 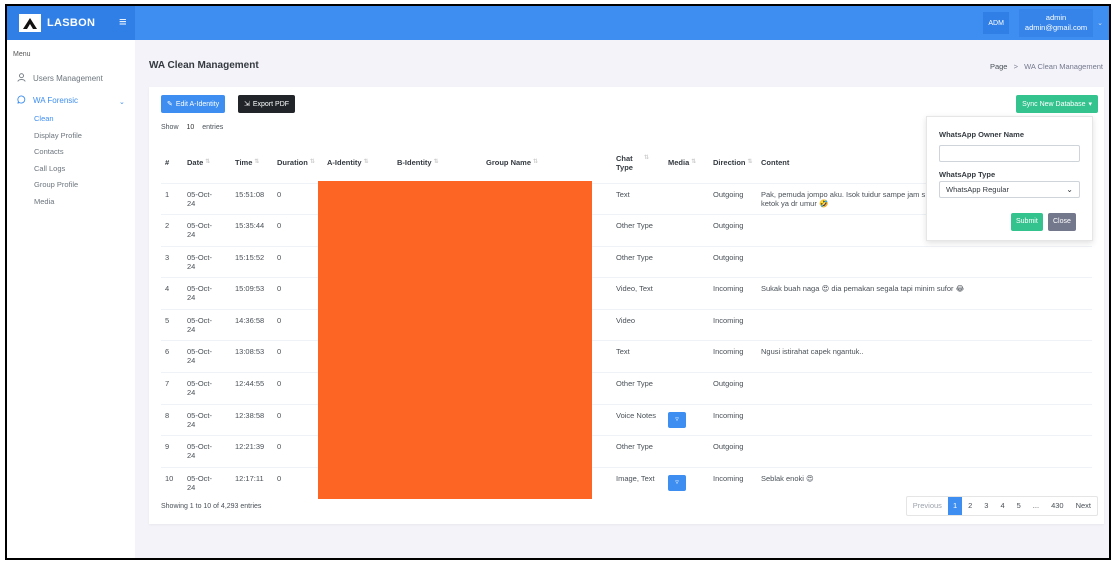 I want to click on export-icon: ⇲, so click(x=247, y=104).